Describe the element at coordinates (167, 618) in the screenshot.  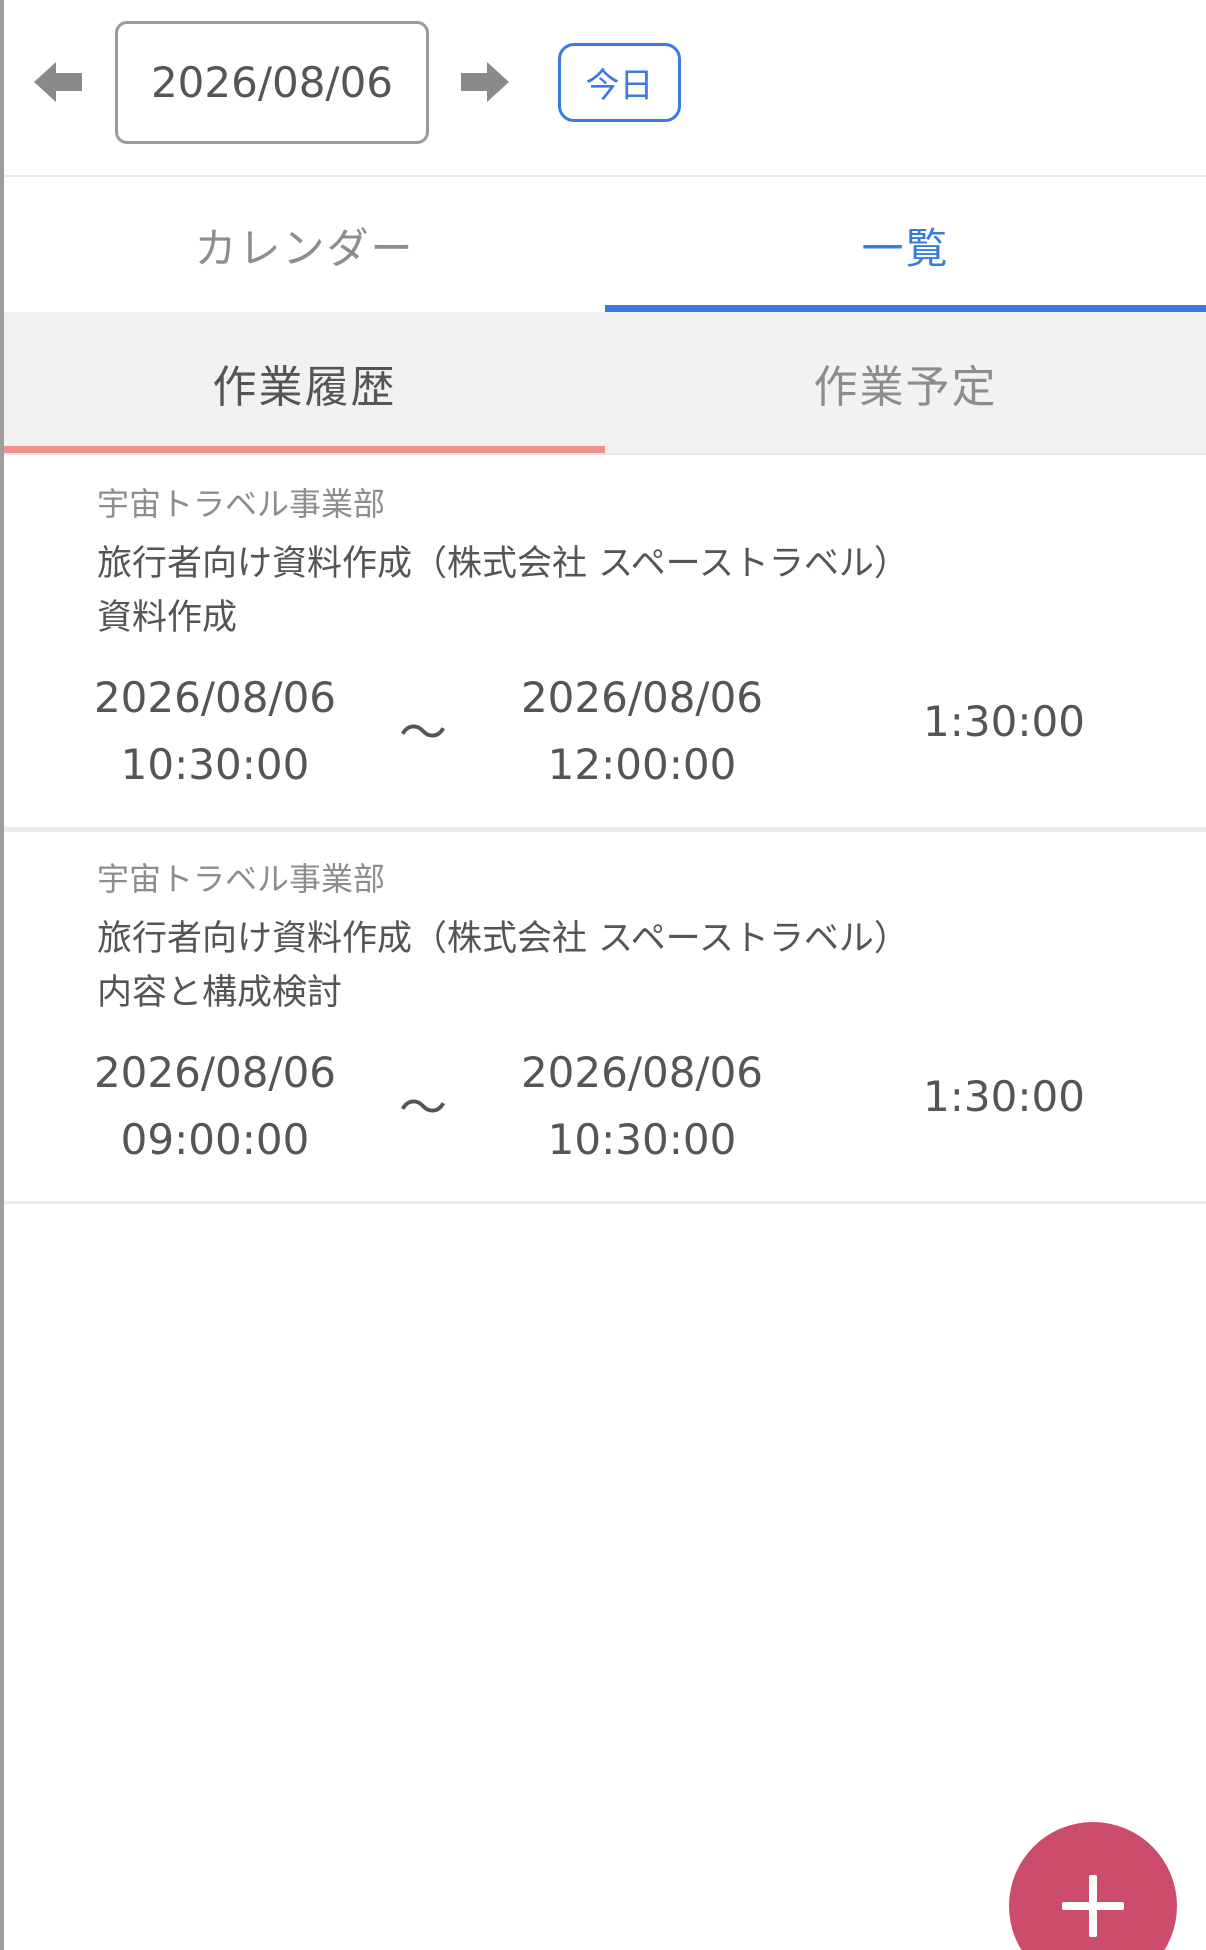
I see `task-name: 資料作成` at that location.